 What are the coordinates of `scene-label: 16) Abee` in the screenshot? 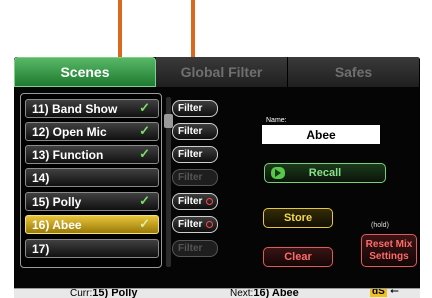 It's located at (57, 224).